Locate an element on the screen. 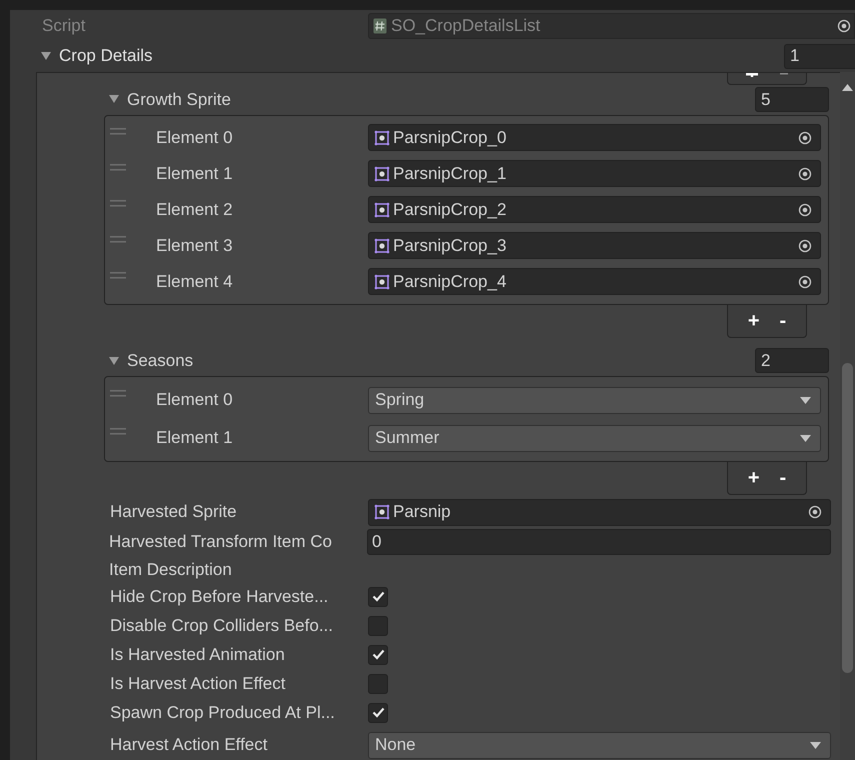  list-size-field: 2 is located at coordinates (792, 360).